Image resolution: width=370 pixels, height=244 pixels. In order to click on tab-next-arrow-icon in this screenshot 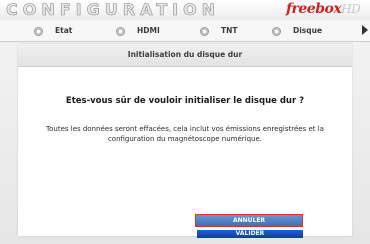, I will do `click(365, 30)`.